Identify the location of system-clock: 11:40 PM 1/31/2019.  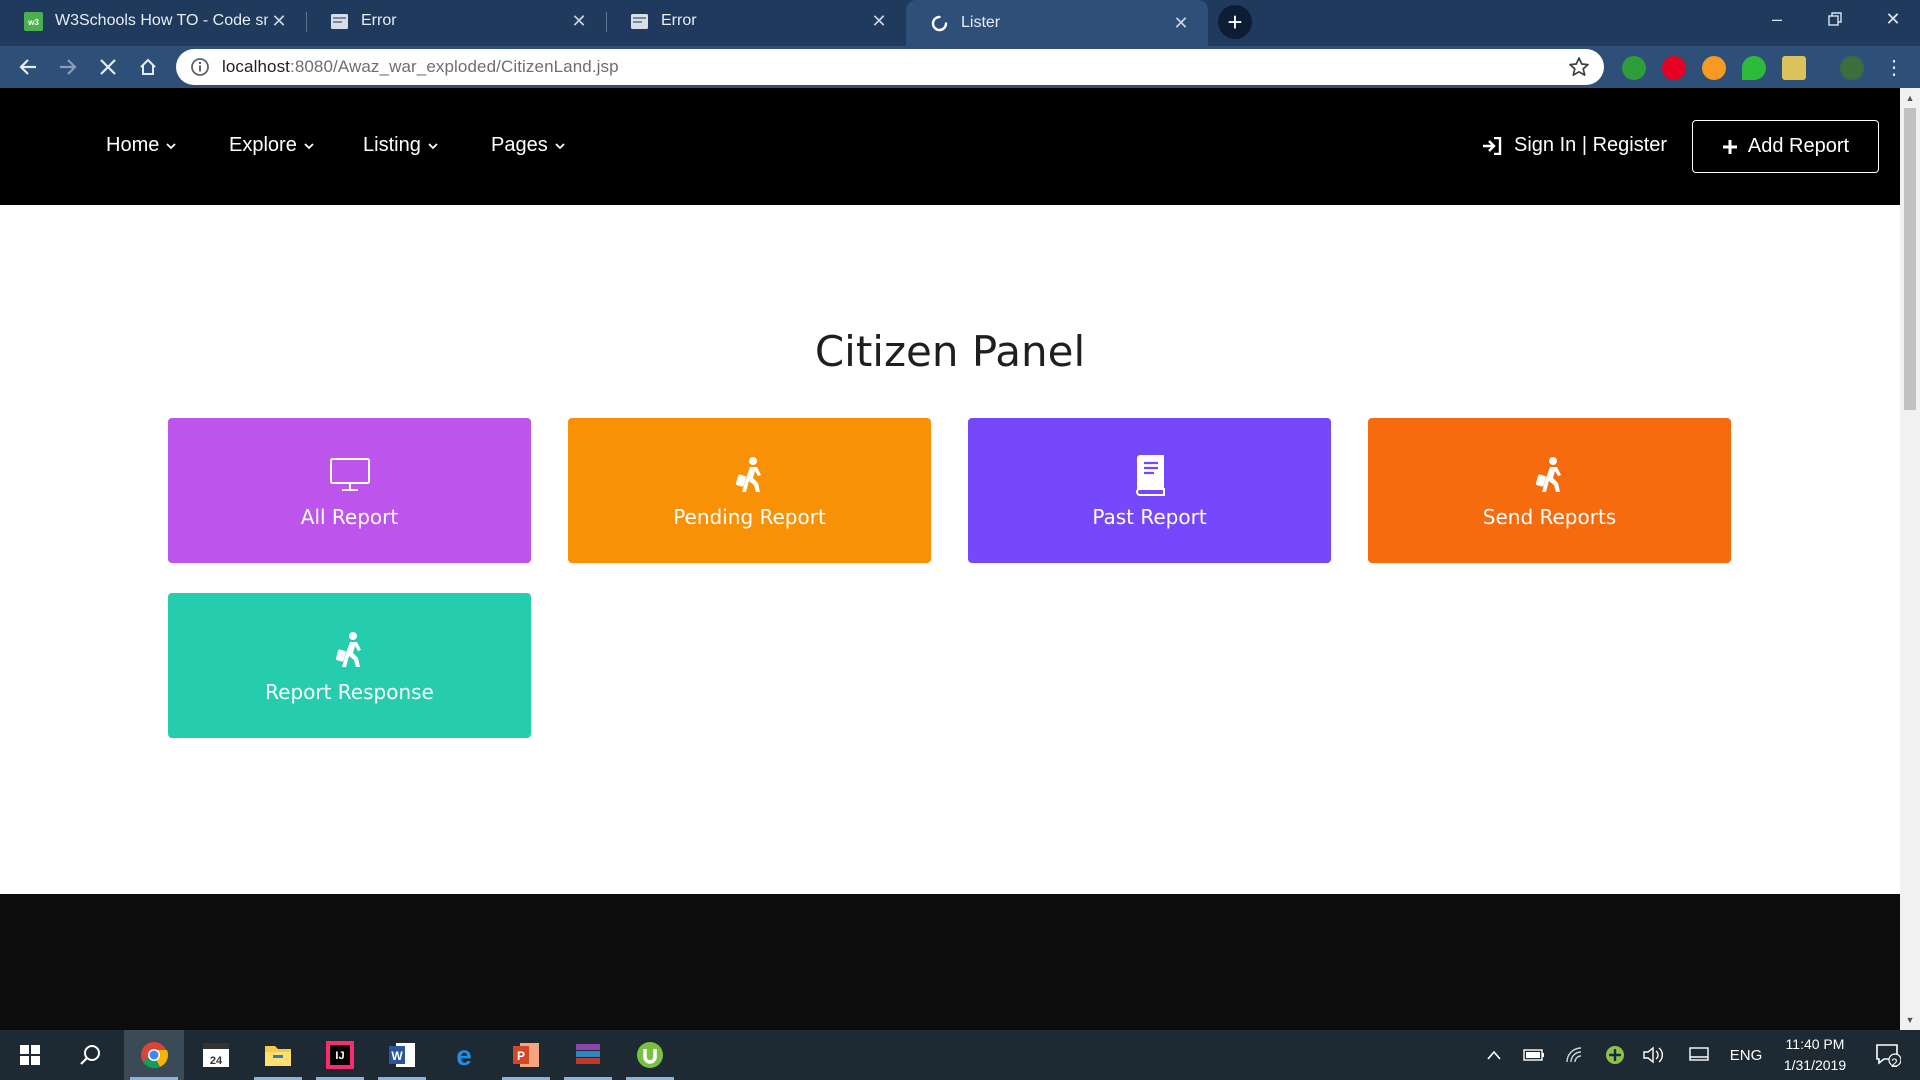
(1815, 1055).